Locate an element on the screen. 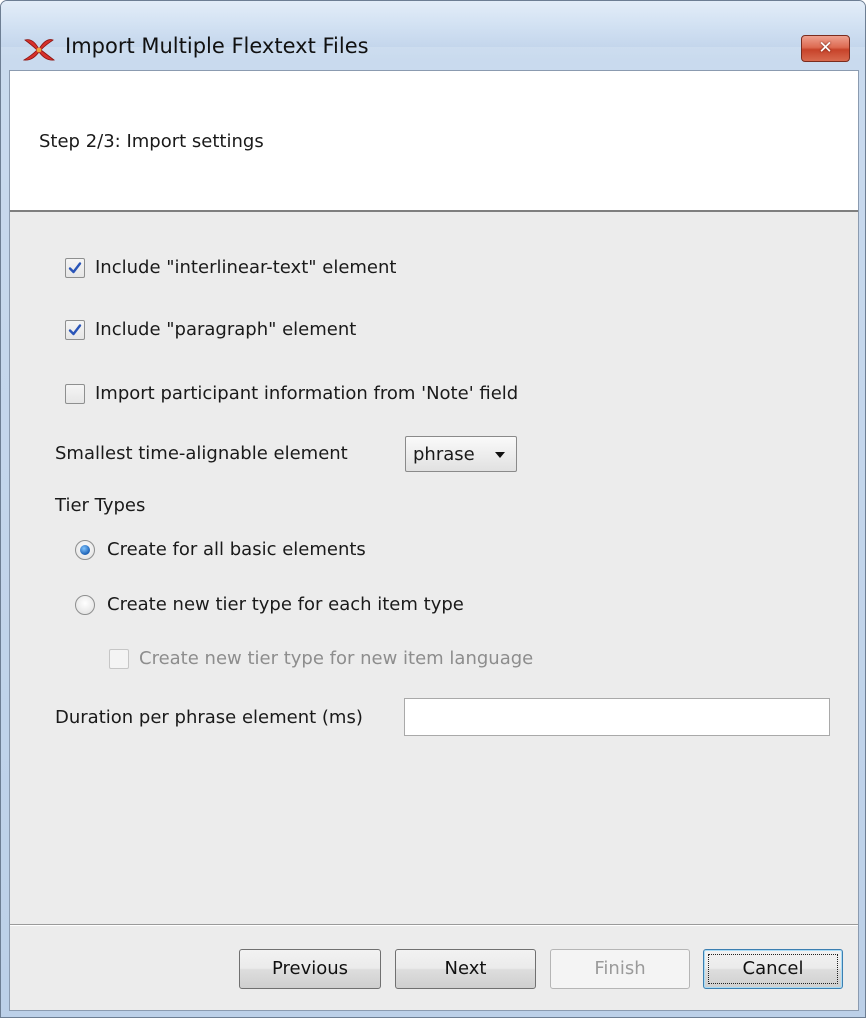 This screenshot has width=867, height=1019. tier-types-heading: Tier Types is located at coordinates (100, 505).